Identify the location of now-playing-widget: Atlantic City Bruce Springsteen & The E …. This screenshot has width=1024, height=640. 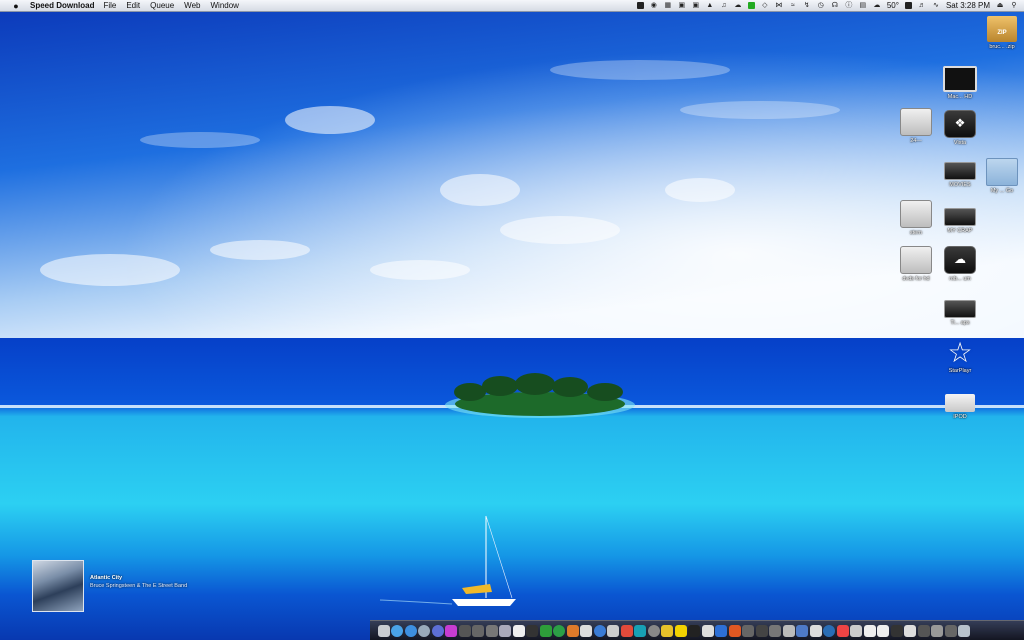
(132, 586).